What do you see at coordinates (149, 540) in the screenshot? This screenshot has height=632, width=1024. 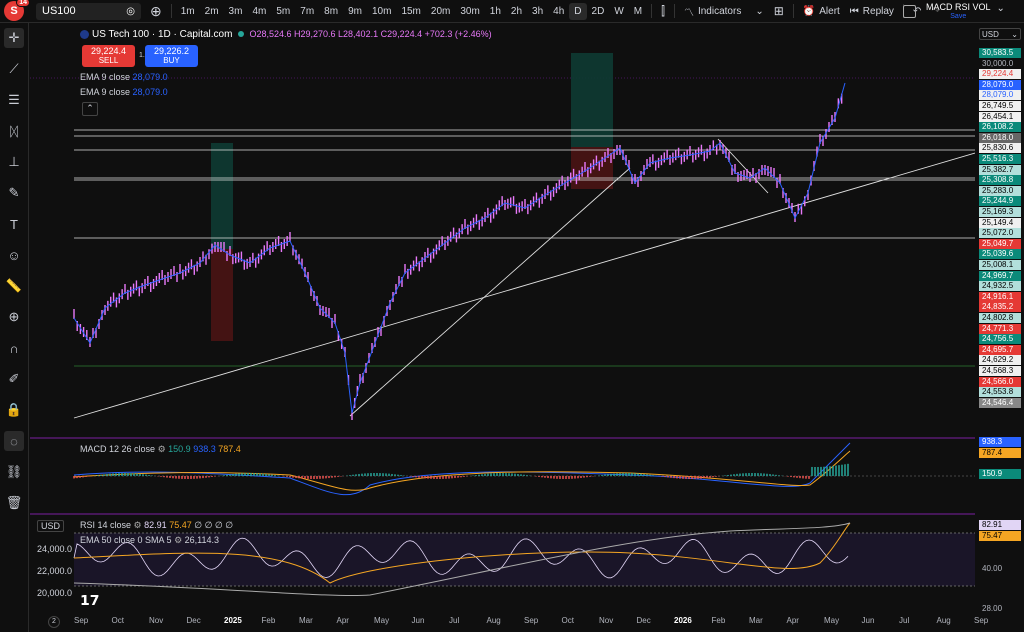 I see `ema50-legend: EMA 50 close 0 SMA 5 ⚙ 26,114.3` at bounding box center [149, 540].